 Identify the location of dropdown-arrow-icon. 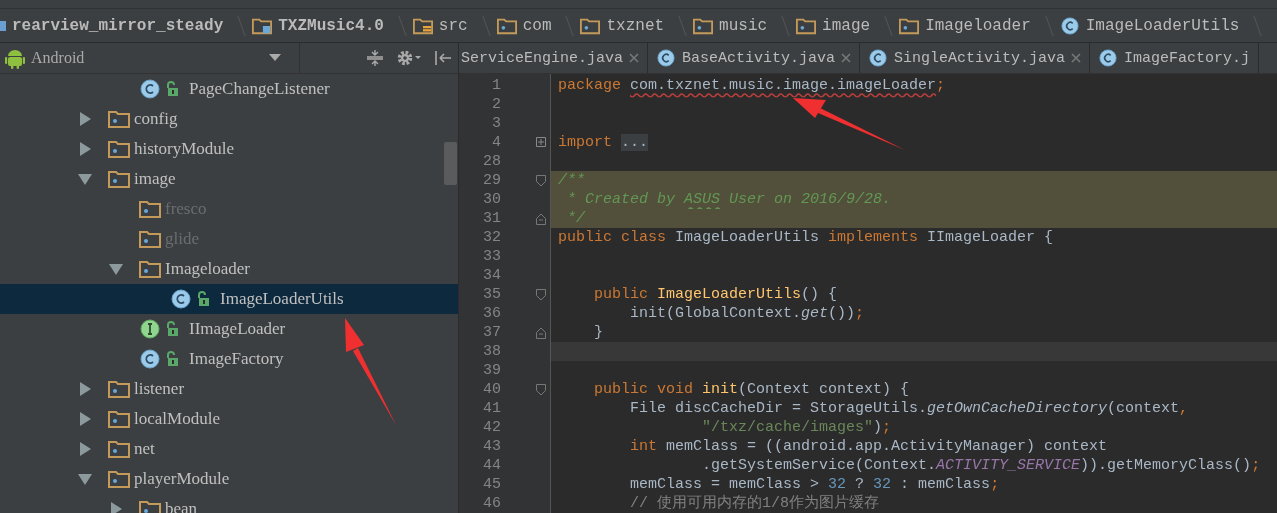
(275, 58).